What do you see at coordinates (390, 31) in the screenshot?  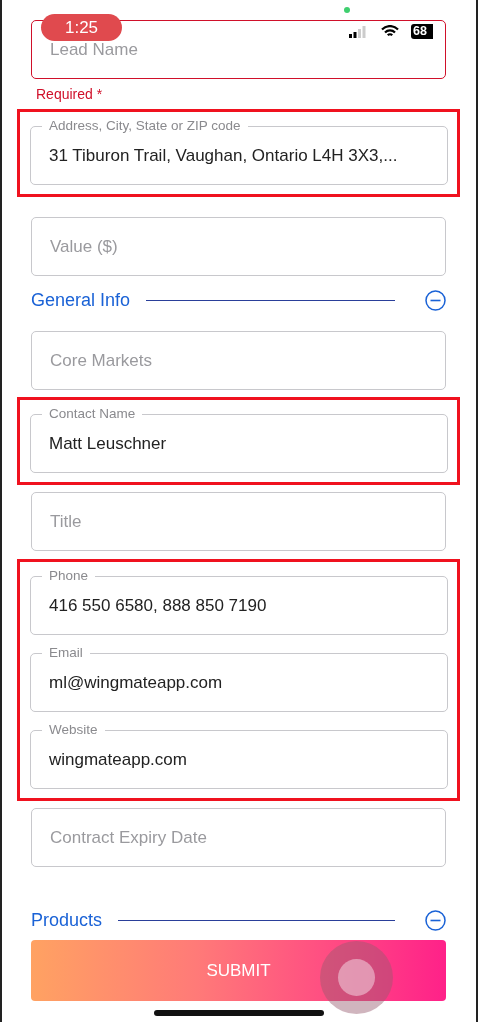 I see `wifi-icon` at bounding box center [390, 31].